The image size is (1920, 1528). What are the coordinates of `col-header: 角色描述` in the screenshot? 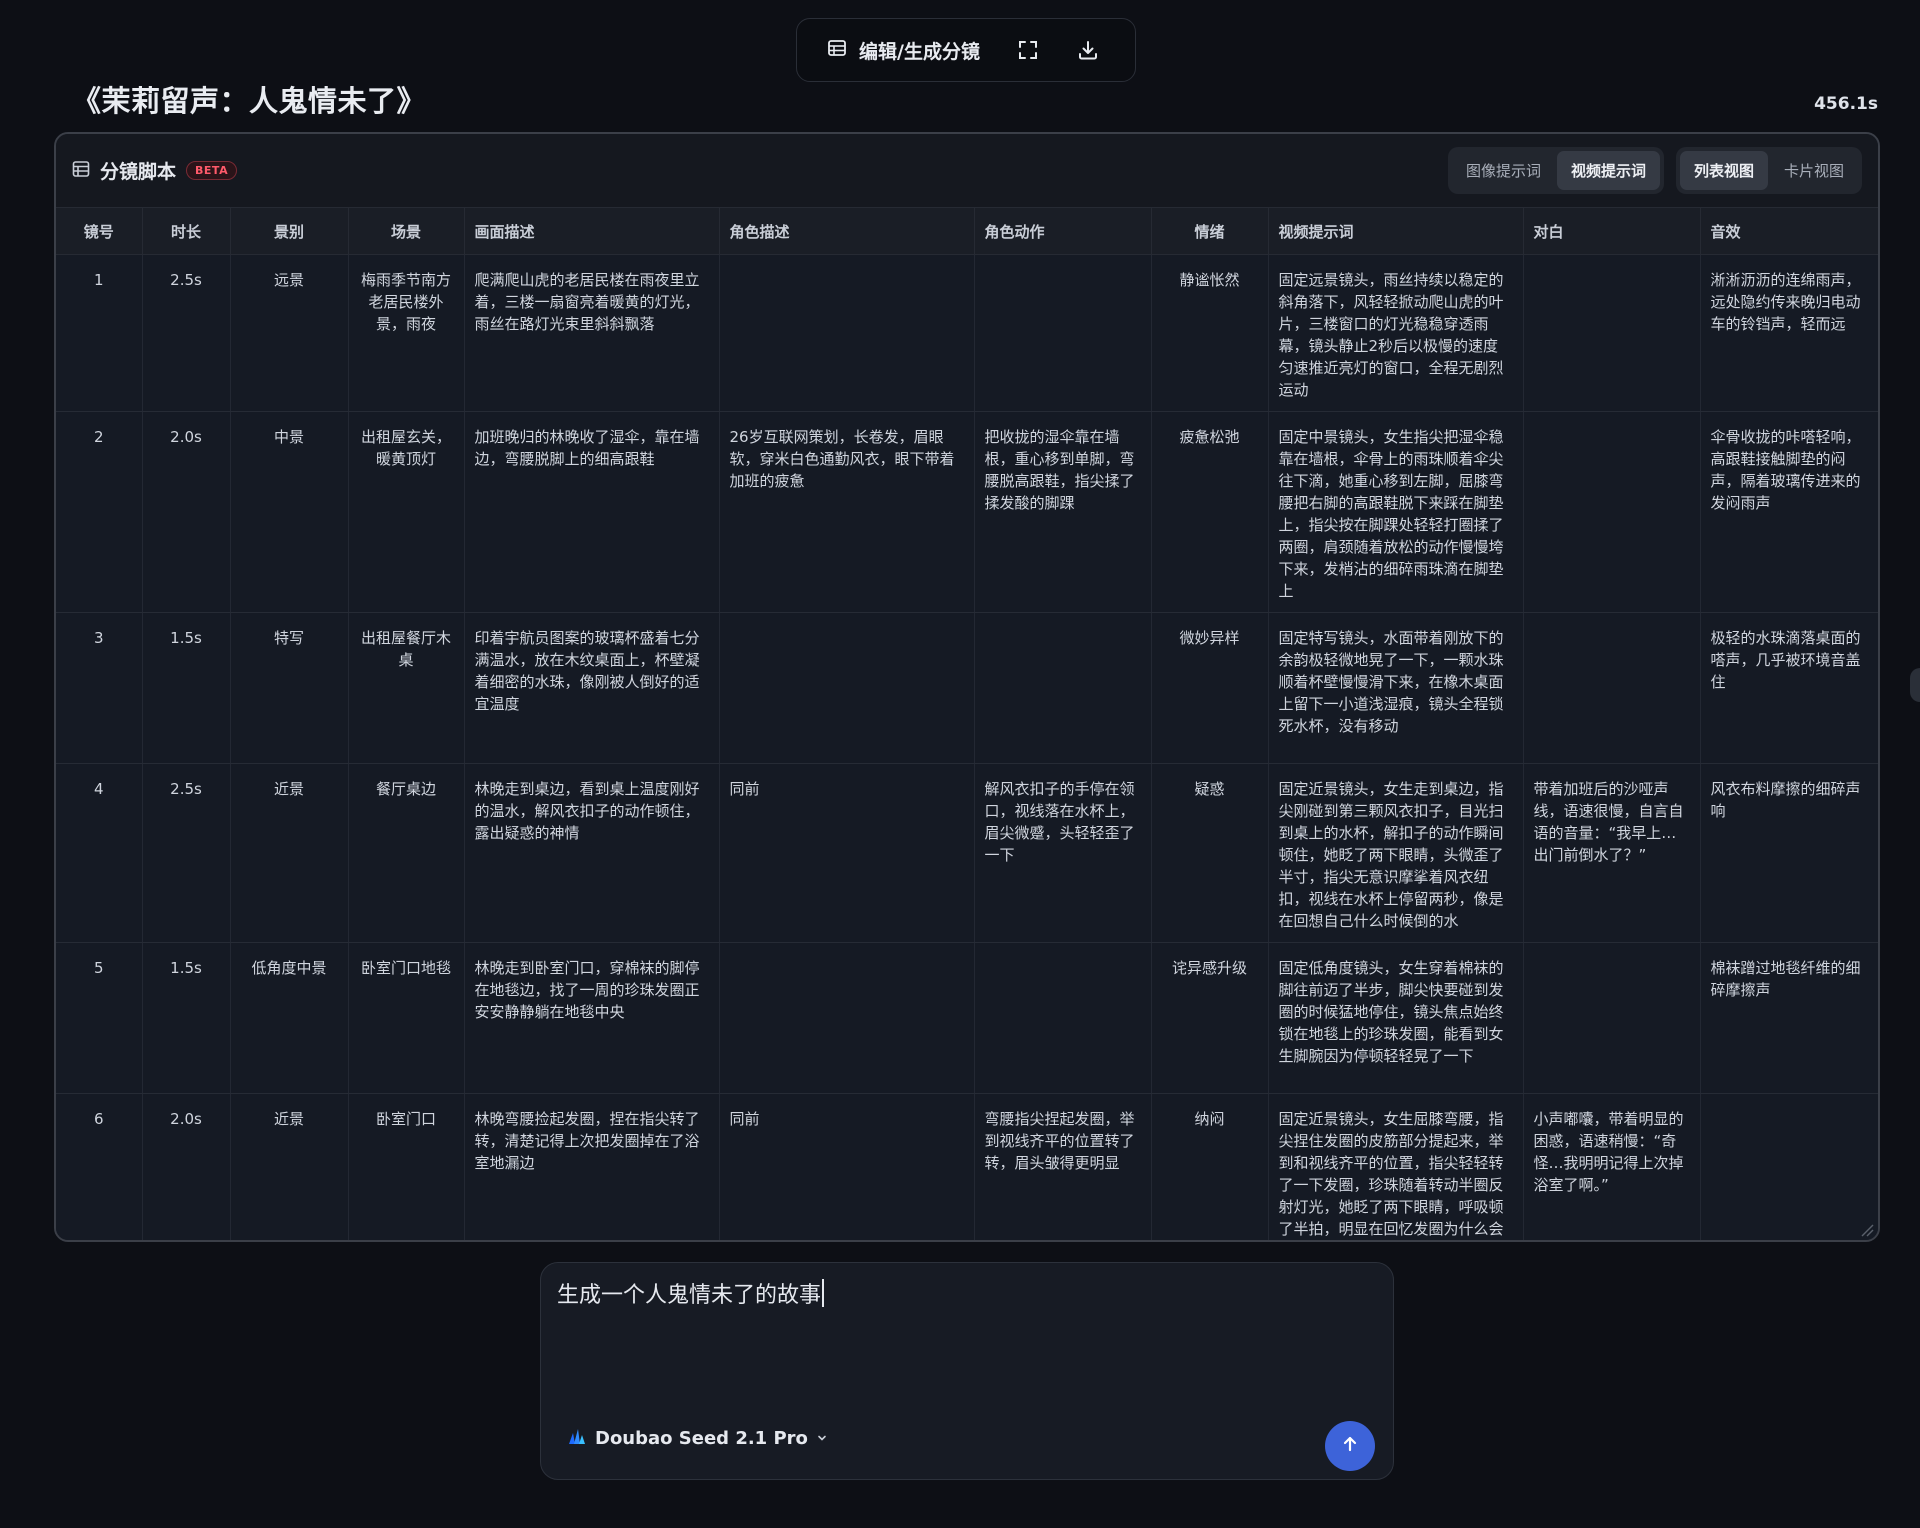 It's located at (847, 231).